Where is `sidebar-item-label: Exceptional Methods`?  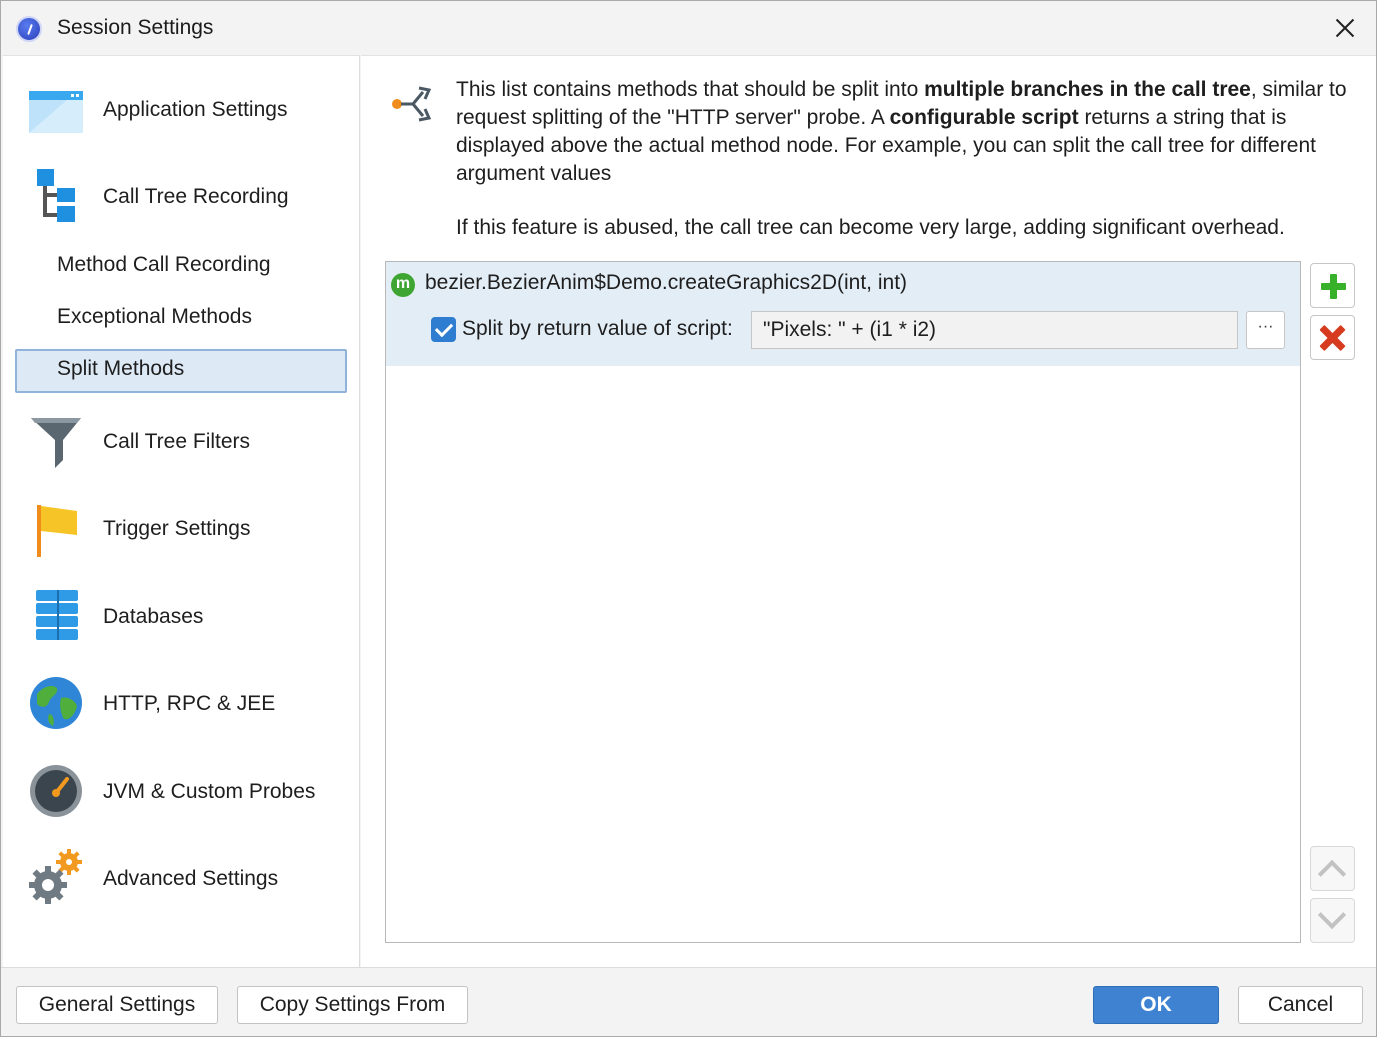
sidebar-item-label: Exceptional Methods is located at coordinates (154, 316).